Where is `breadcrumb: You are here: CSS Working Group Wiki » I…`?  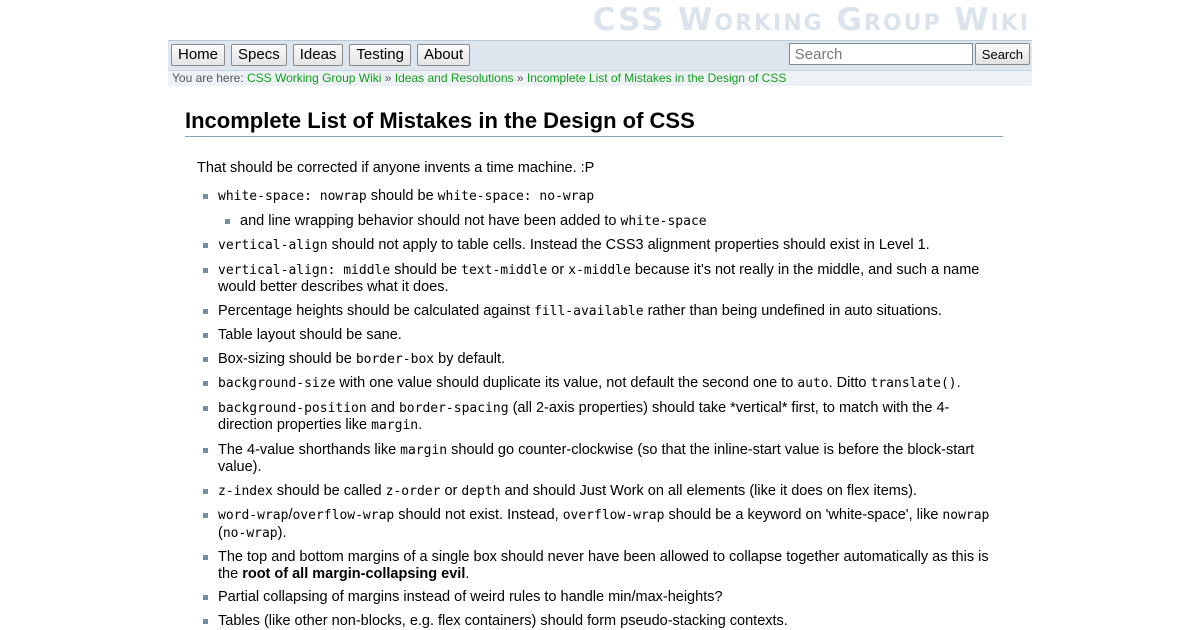 breadcrumb: You are here: CSS Working Group Wiki » I… is located at coordinates (600, 78).